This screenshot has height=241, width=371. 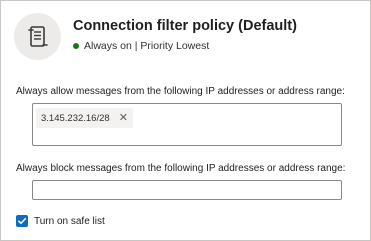 I want to click on safe-list-label: Turn on safe list, so click(x=69, y=221).